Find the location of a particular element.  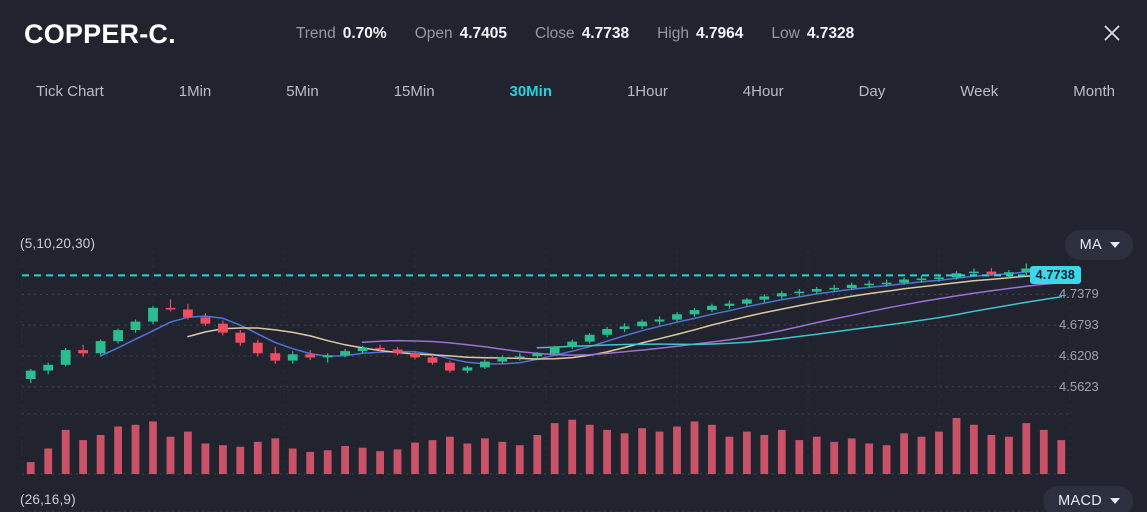

tab-5min: 5Min is located at coordinates (302, 91).